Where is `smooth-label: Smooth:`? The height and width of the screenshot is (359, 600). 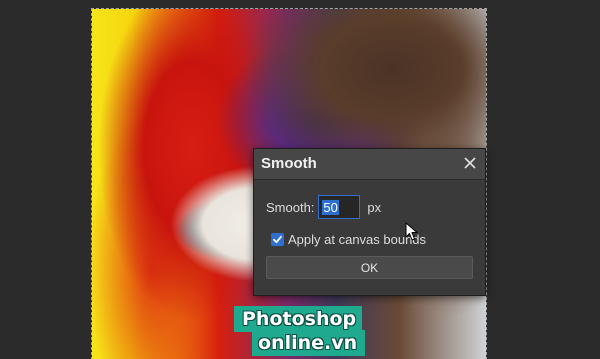 smooth-label: Smooth: is located at coordinates (290, 207).